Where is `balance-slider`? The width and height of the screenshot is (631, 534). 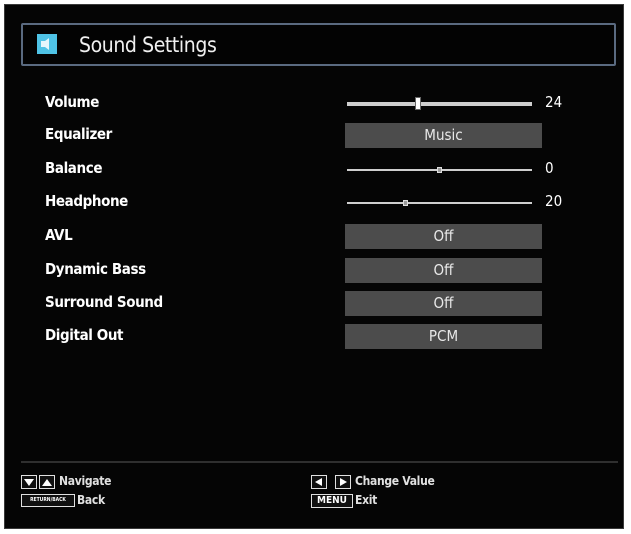
balance-slider is located at coordinates (439, 170).